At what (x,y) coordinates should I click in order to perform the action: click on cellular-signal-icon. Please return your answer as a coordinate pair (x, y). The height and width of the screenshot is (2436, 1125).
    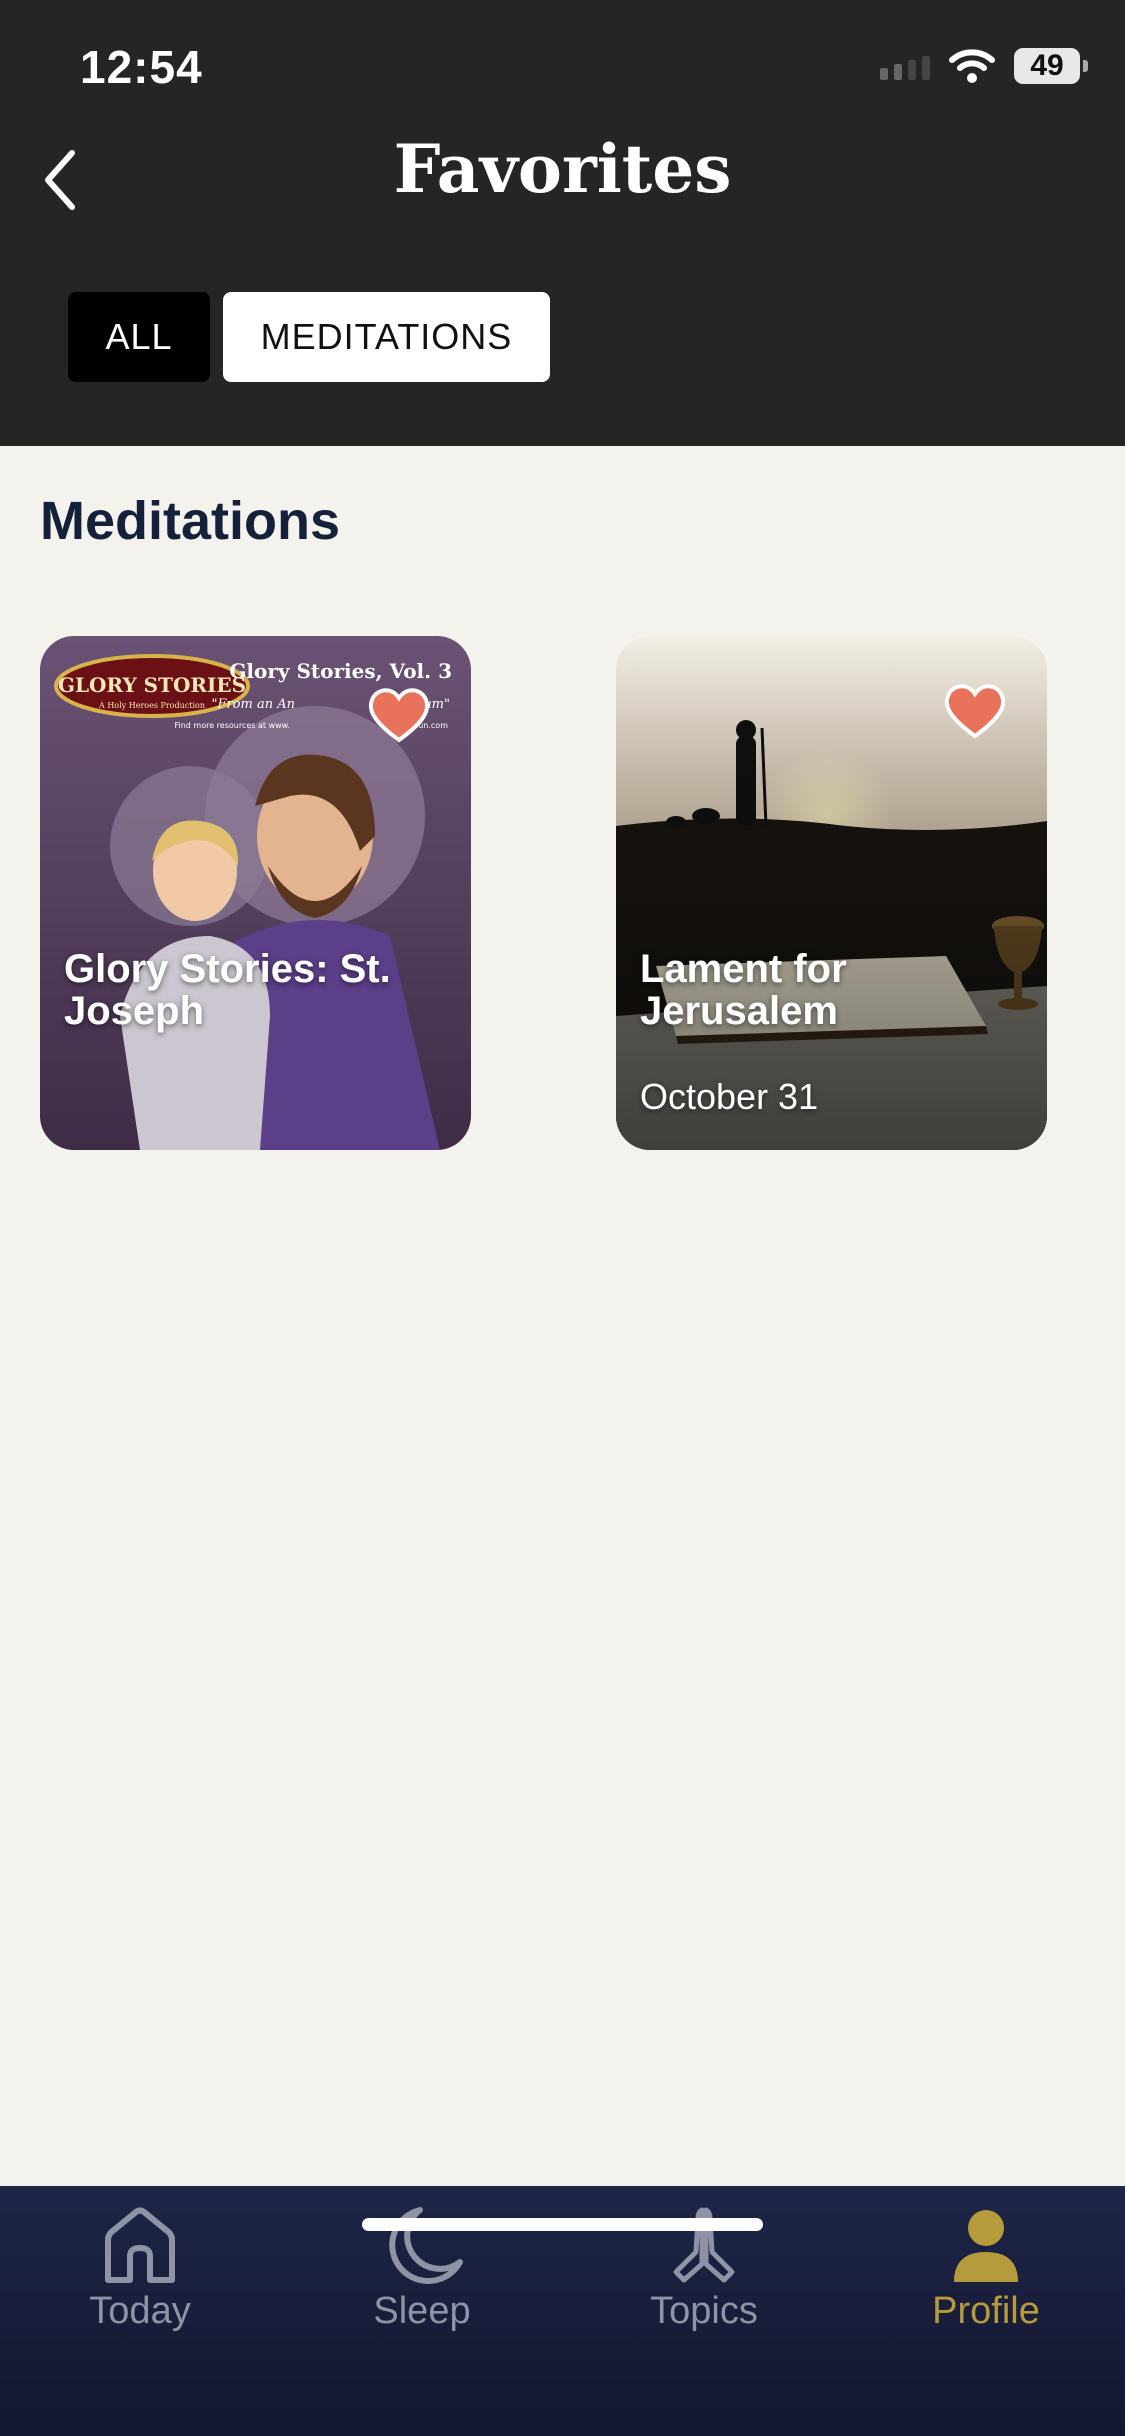
    Looking at the image, I should click on (905, 66).